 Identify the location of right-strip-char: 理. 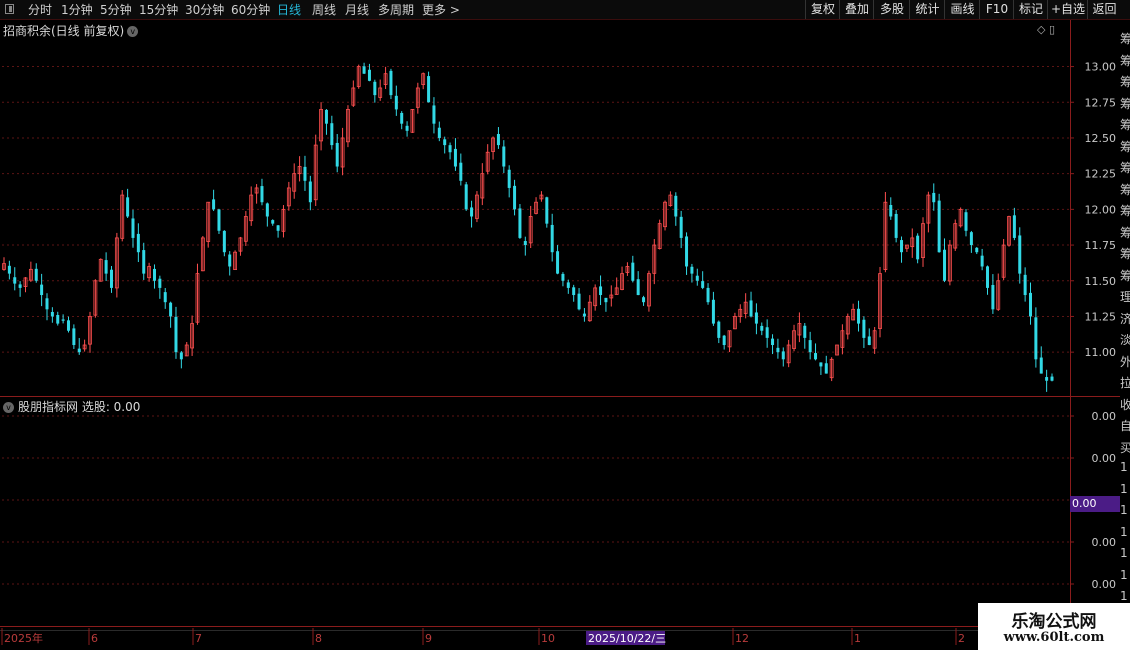
(1125, 297).